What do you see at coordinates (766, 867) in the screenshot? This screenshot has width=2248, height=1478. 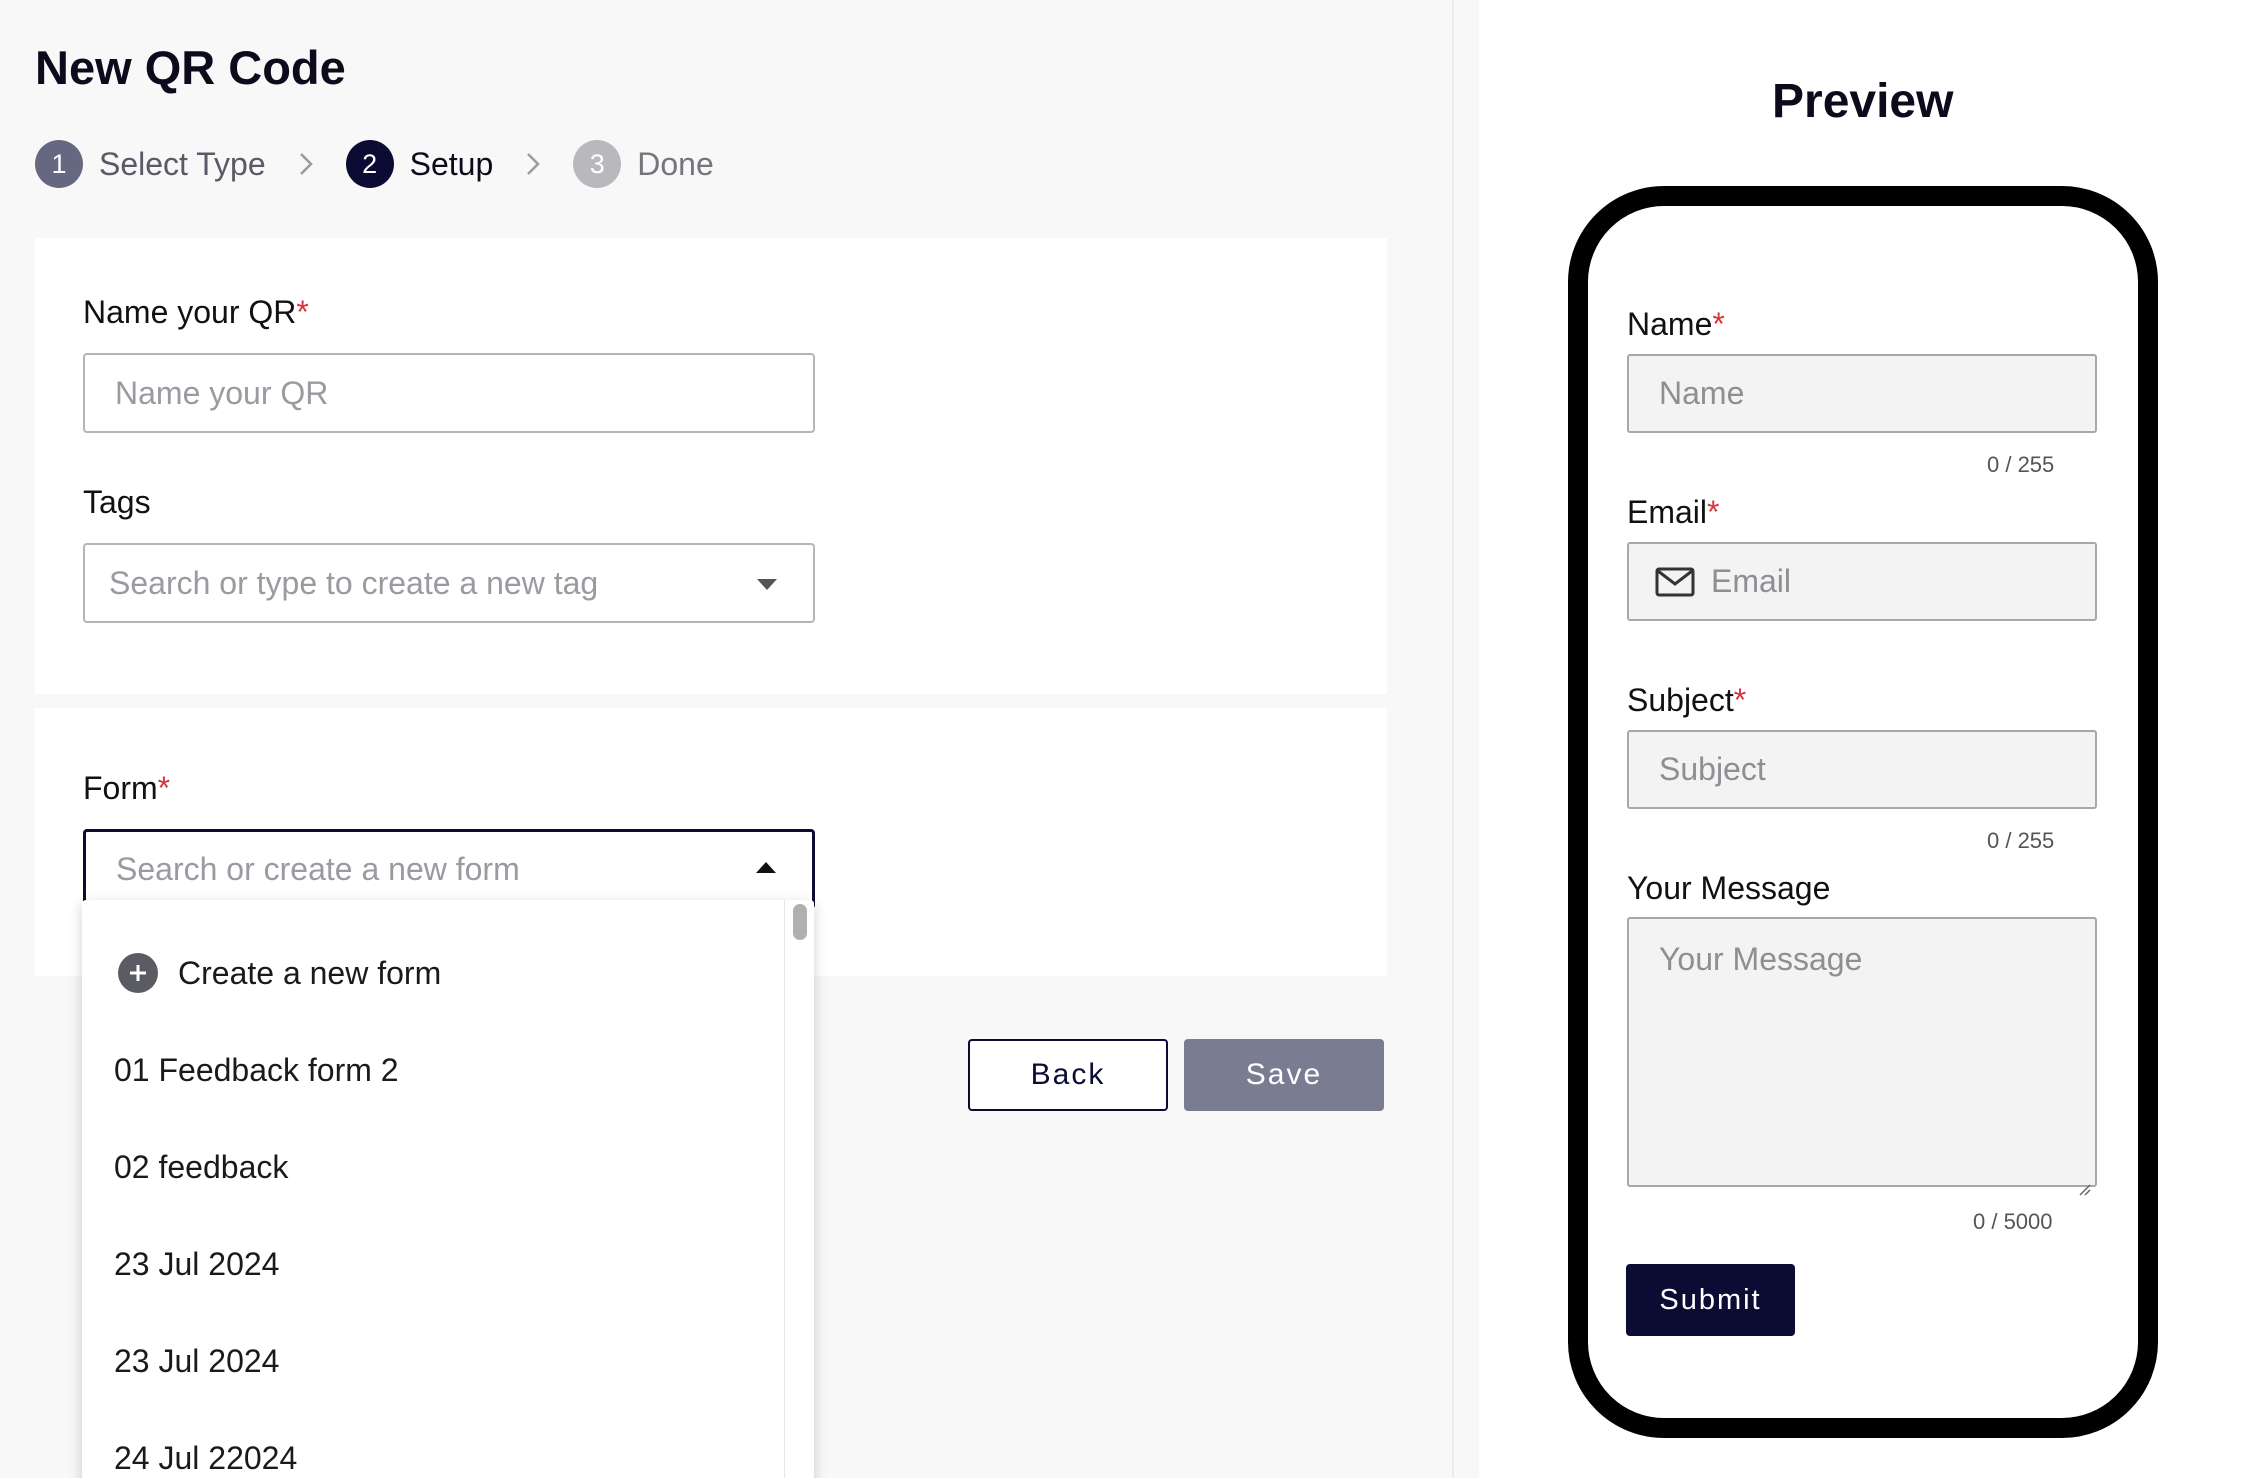 I see `caret-up-icon` at bounding box center [766, 867].